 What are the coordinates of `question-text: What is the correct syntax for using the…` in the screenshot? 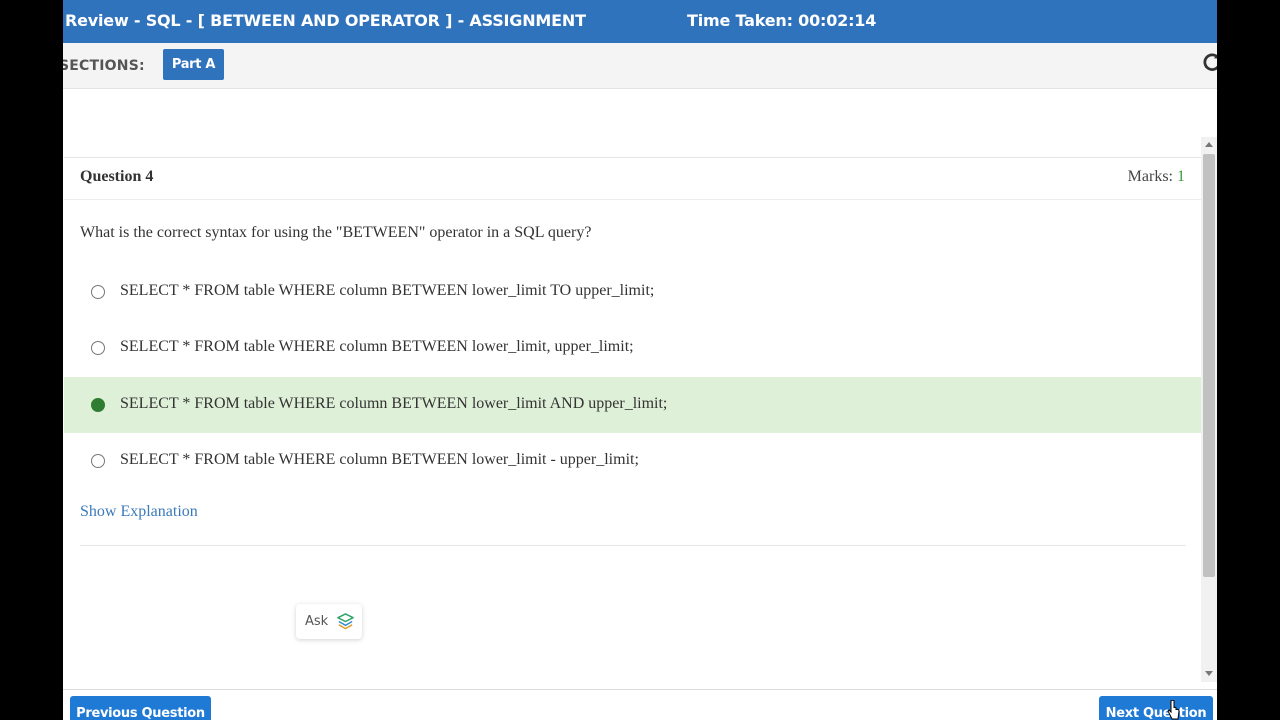 It's located at (336, 232).